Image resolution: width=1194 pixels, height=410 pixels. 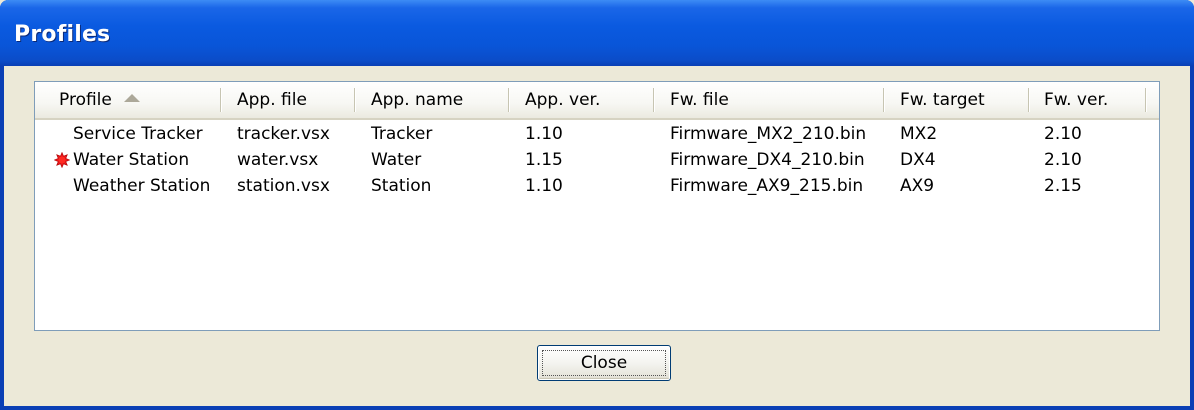 I want to click on cell-fw-file: Firmware_AX9_215.bin, so click(x=767, y=186).